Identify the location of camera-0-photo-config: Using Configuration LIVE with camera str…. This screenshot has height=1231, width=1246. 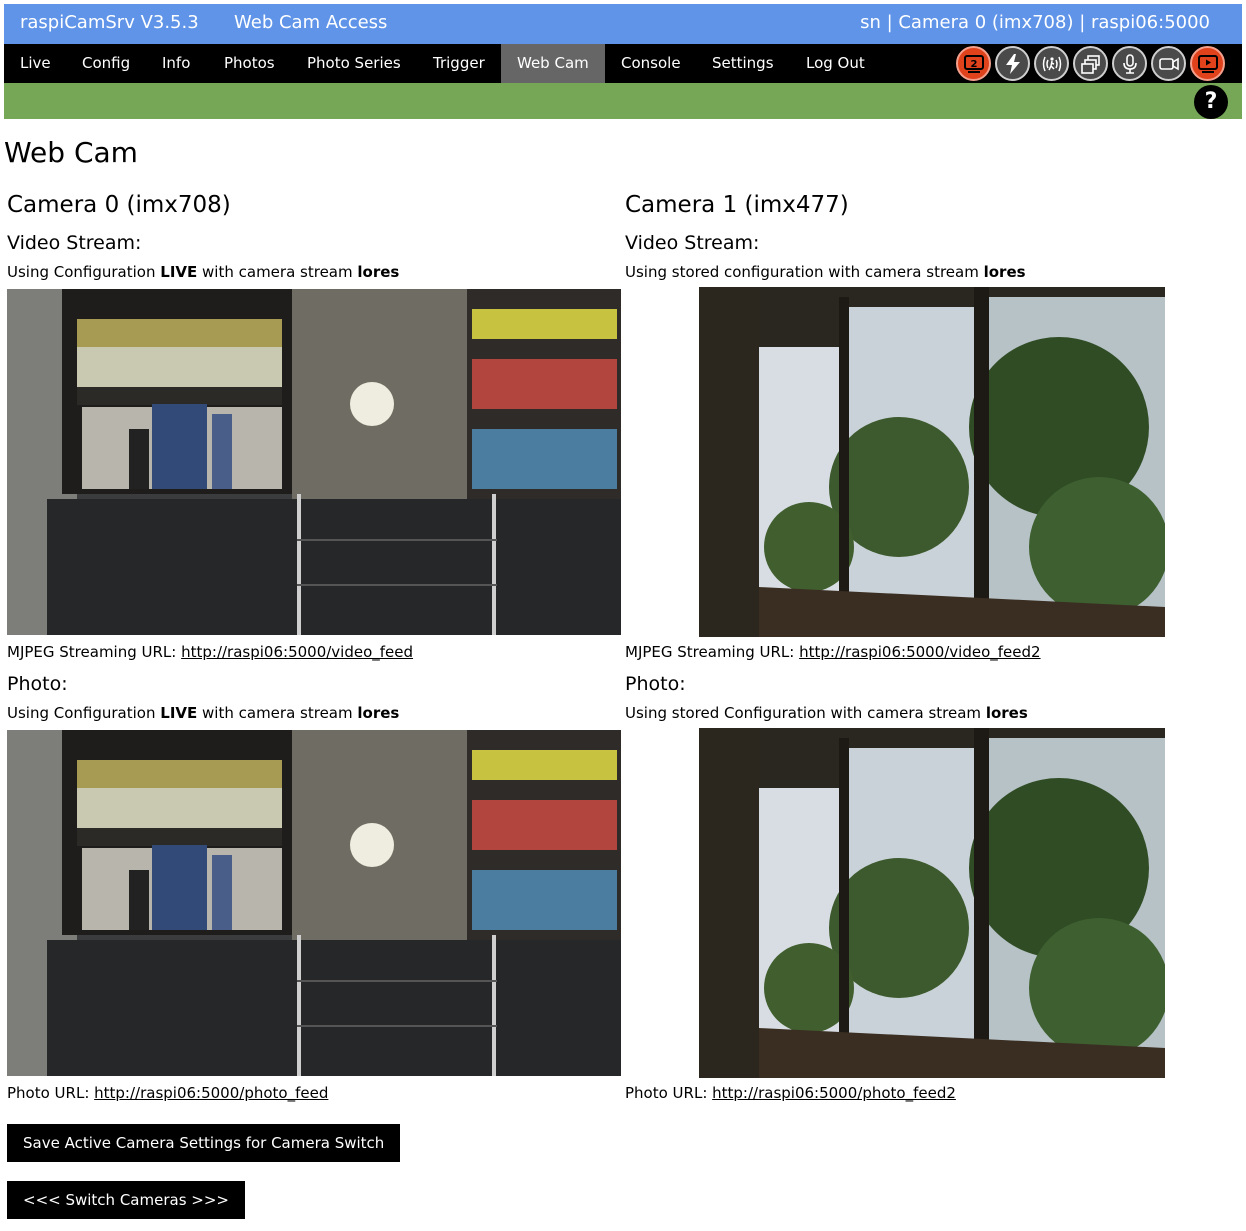
(203, 713).